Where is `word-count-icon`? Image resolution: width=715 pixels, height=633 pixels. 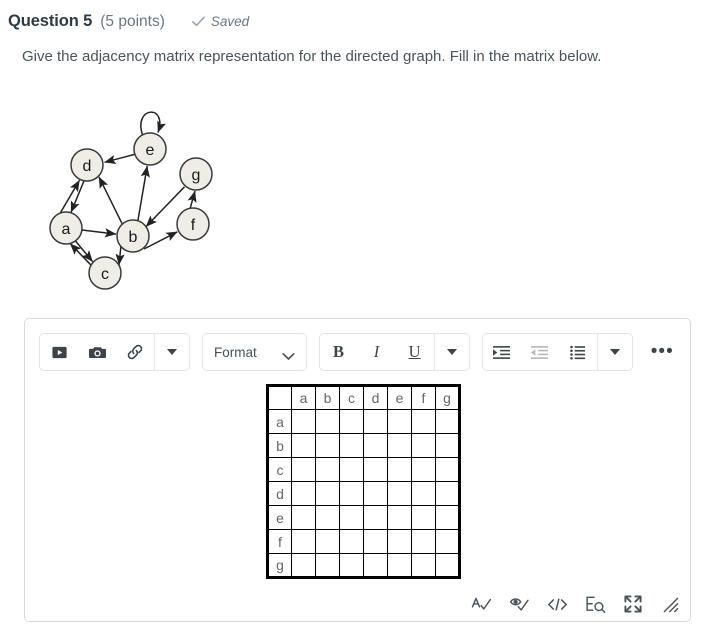 word-count-icon is located at coordinates (595, 604).